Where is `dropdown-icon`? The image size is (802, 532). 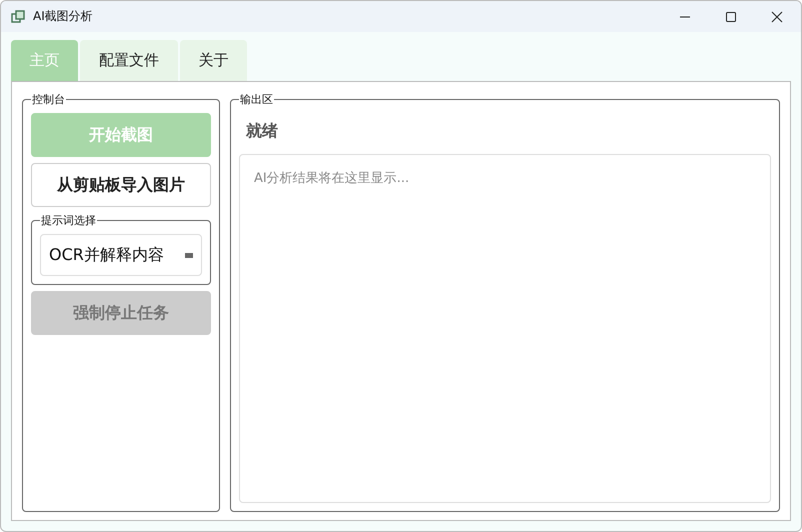 dropdown-icon is located at coordinates (189, 255).